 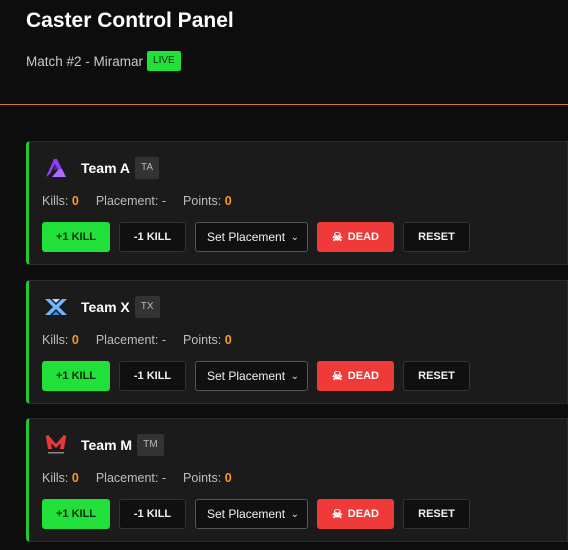 What do you see at coordinates (56, 168) in the screenshot?
I see `team-a-logo-icon` at bounding box center [56, 168].